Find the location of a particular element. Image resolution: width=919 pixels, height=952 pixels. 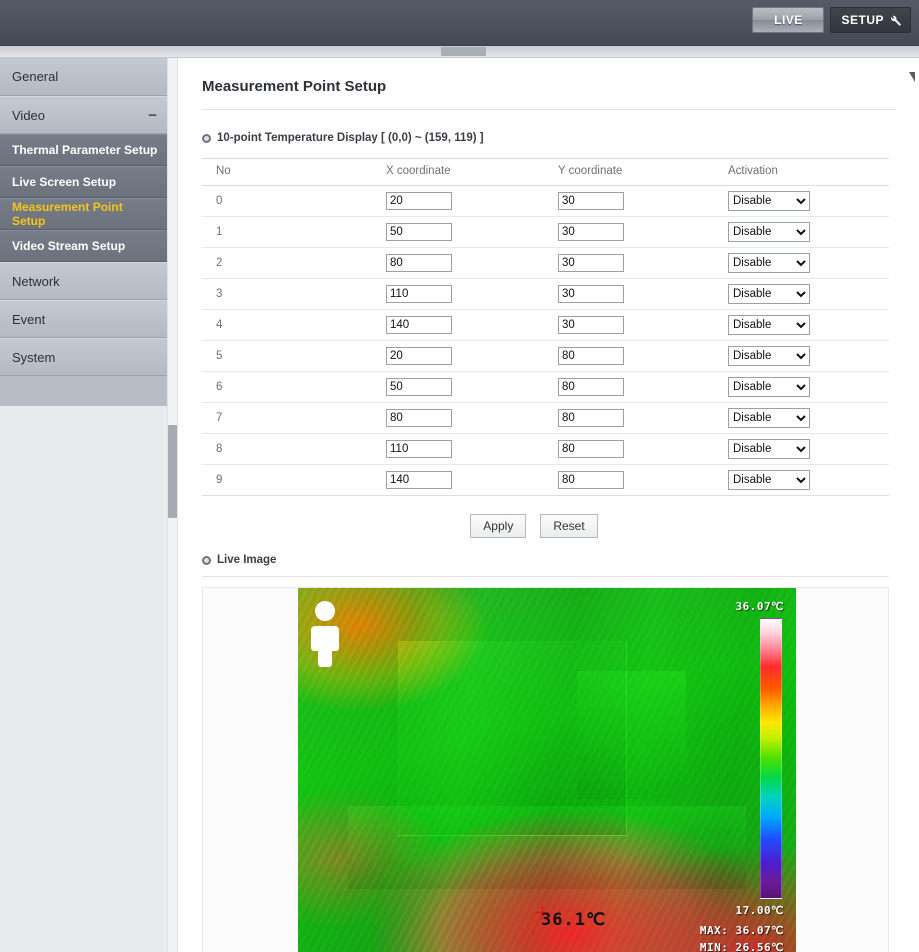

table-header-row: No X coordinate Y coordinate Activation is located at coordinates (545, 172).